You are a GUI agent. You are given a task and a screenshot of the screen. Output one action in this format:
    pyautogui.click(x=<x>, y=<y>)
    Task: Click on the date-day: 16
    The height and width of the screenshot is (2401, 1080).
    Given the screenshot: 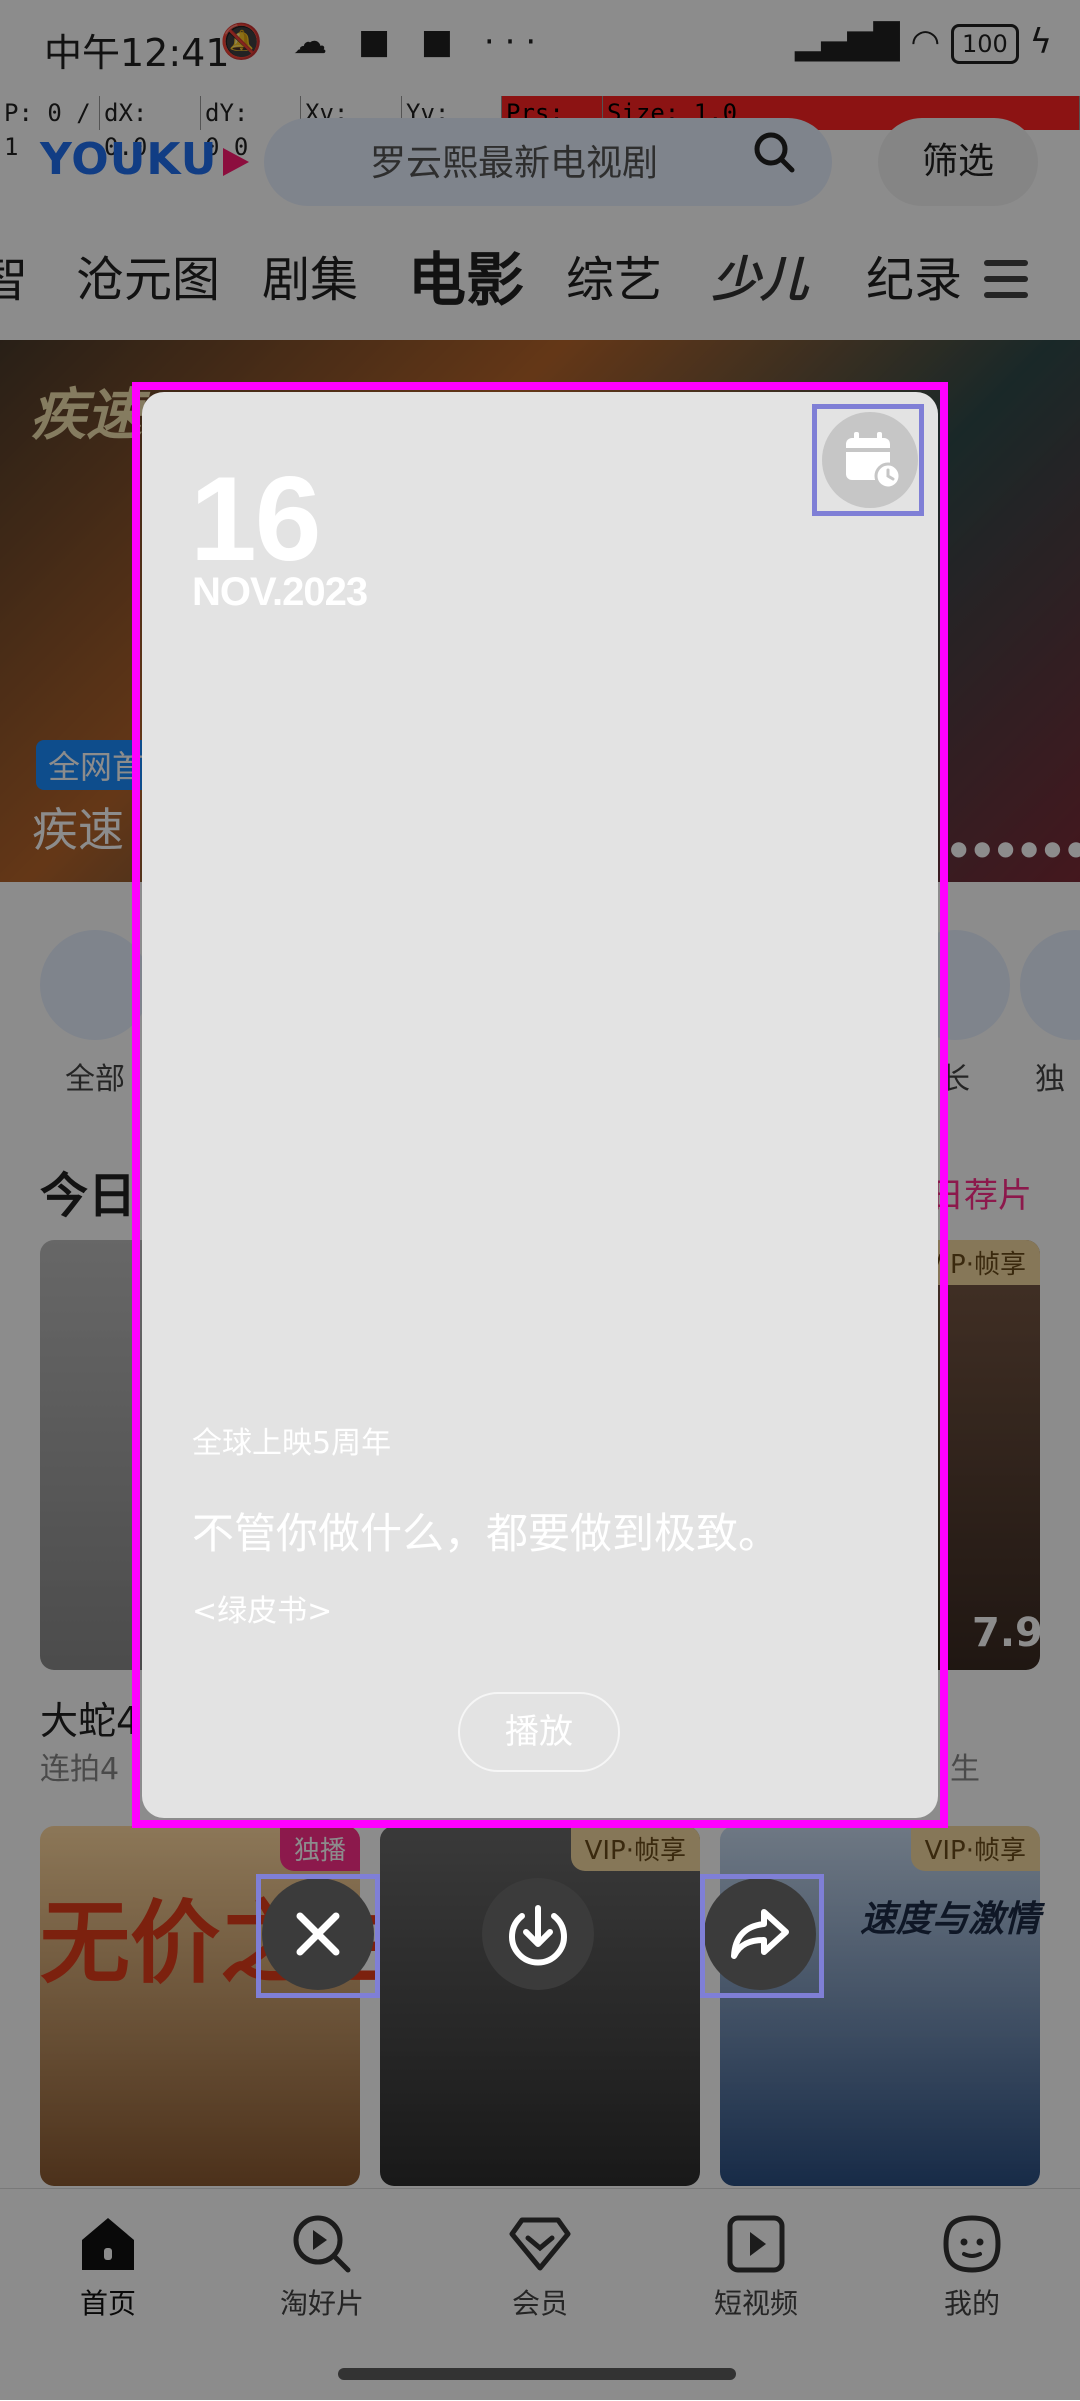 What is the action you would take?
    pyautogui.click(x=255, y=519)
    